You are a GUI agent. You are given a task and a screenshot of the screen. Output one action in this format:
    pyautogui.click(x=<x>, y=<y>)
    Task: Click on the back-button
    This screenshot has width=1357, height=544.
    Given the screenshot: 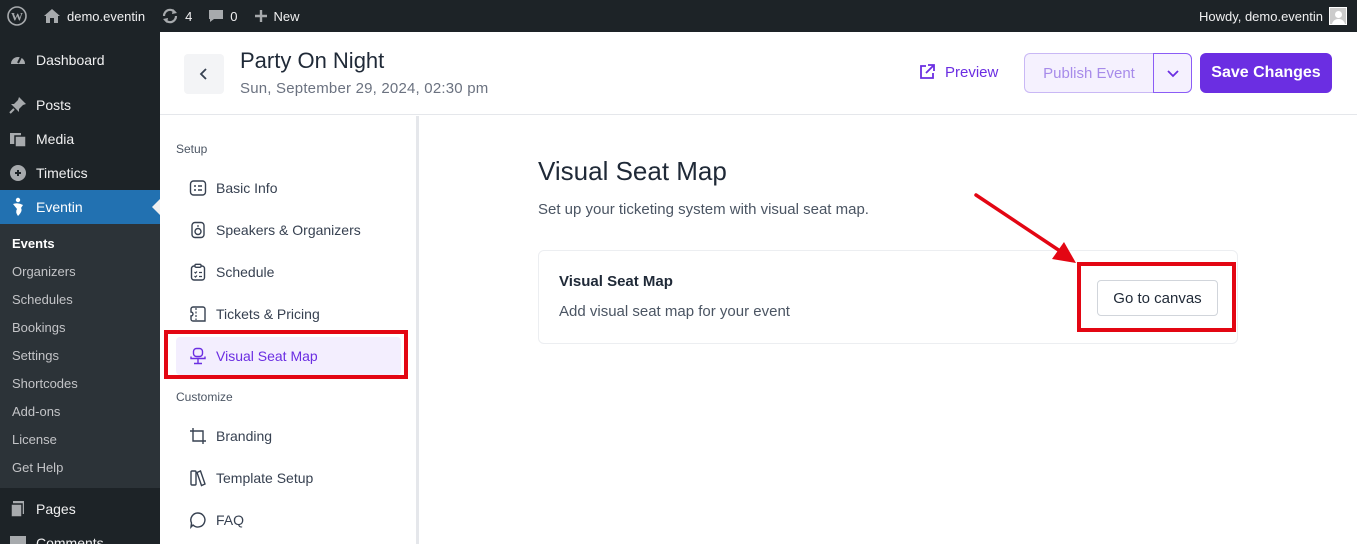 What is the action you would take?
    pyautogui.click(x=204, y=74)
    